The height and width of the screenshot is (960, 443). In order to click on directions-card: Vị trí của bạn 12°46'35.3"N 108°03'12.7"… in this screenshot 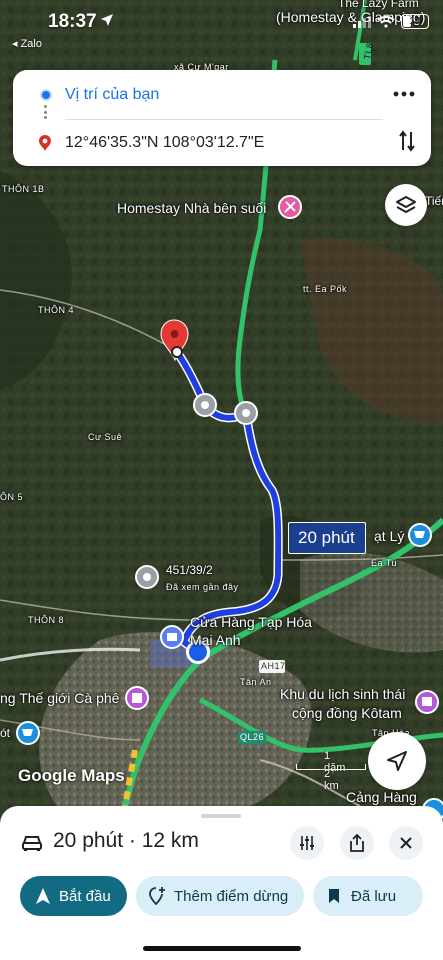, I will do `click(222, 118)`.